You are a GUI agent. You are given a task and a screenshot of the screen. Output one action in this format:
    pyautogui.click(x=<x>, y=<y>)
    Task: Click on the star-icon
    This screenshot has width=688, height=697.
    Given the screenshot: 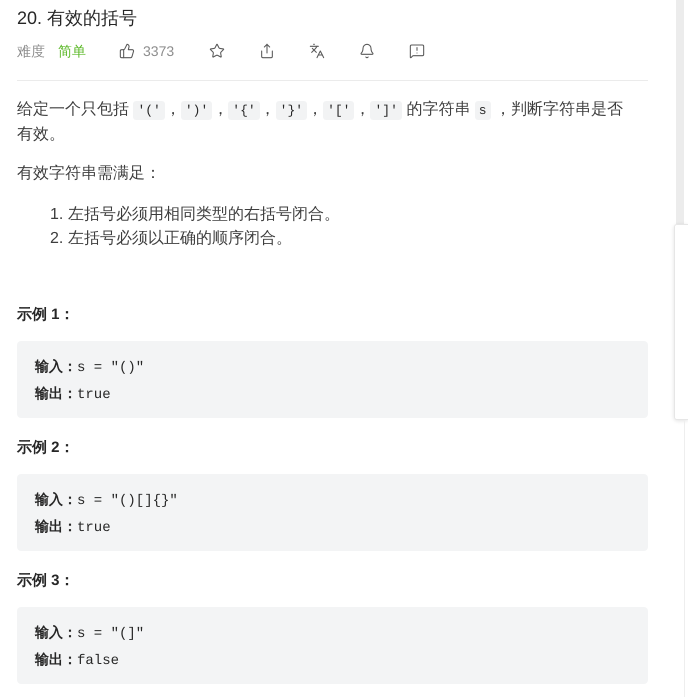 What is the action you would take?
    pyautogui.click(x=217, y=51)
    